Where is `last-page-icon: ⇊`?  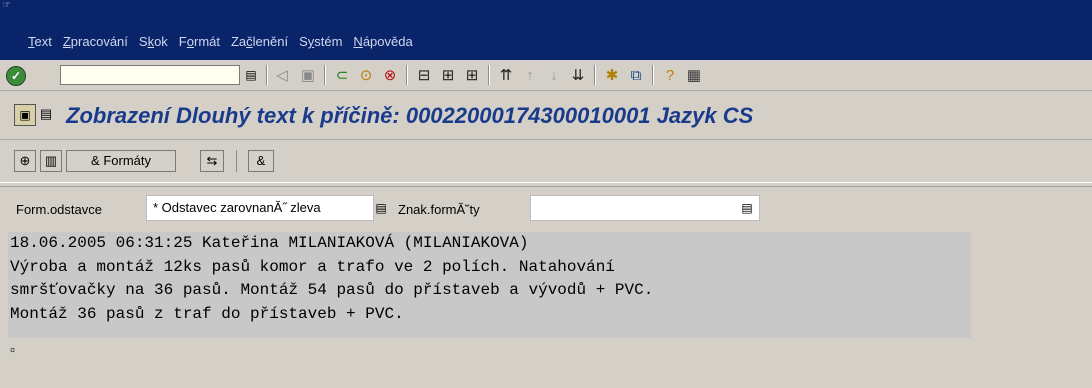
last-page-icon: ⇊ is located at coordinates (578, 76).